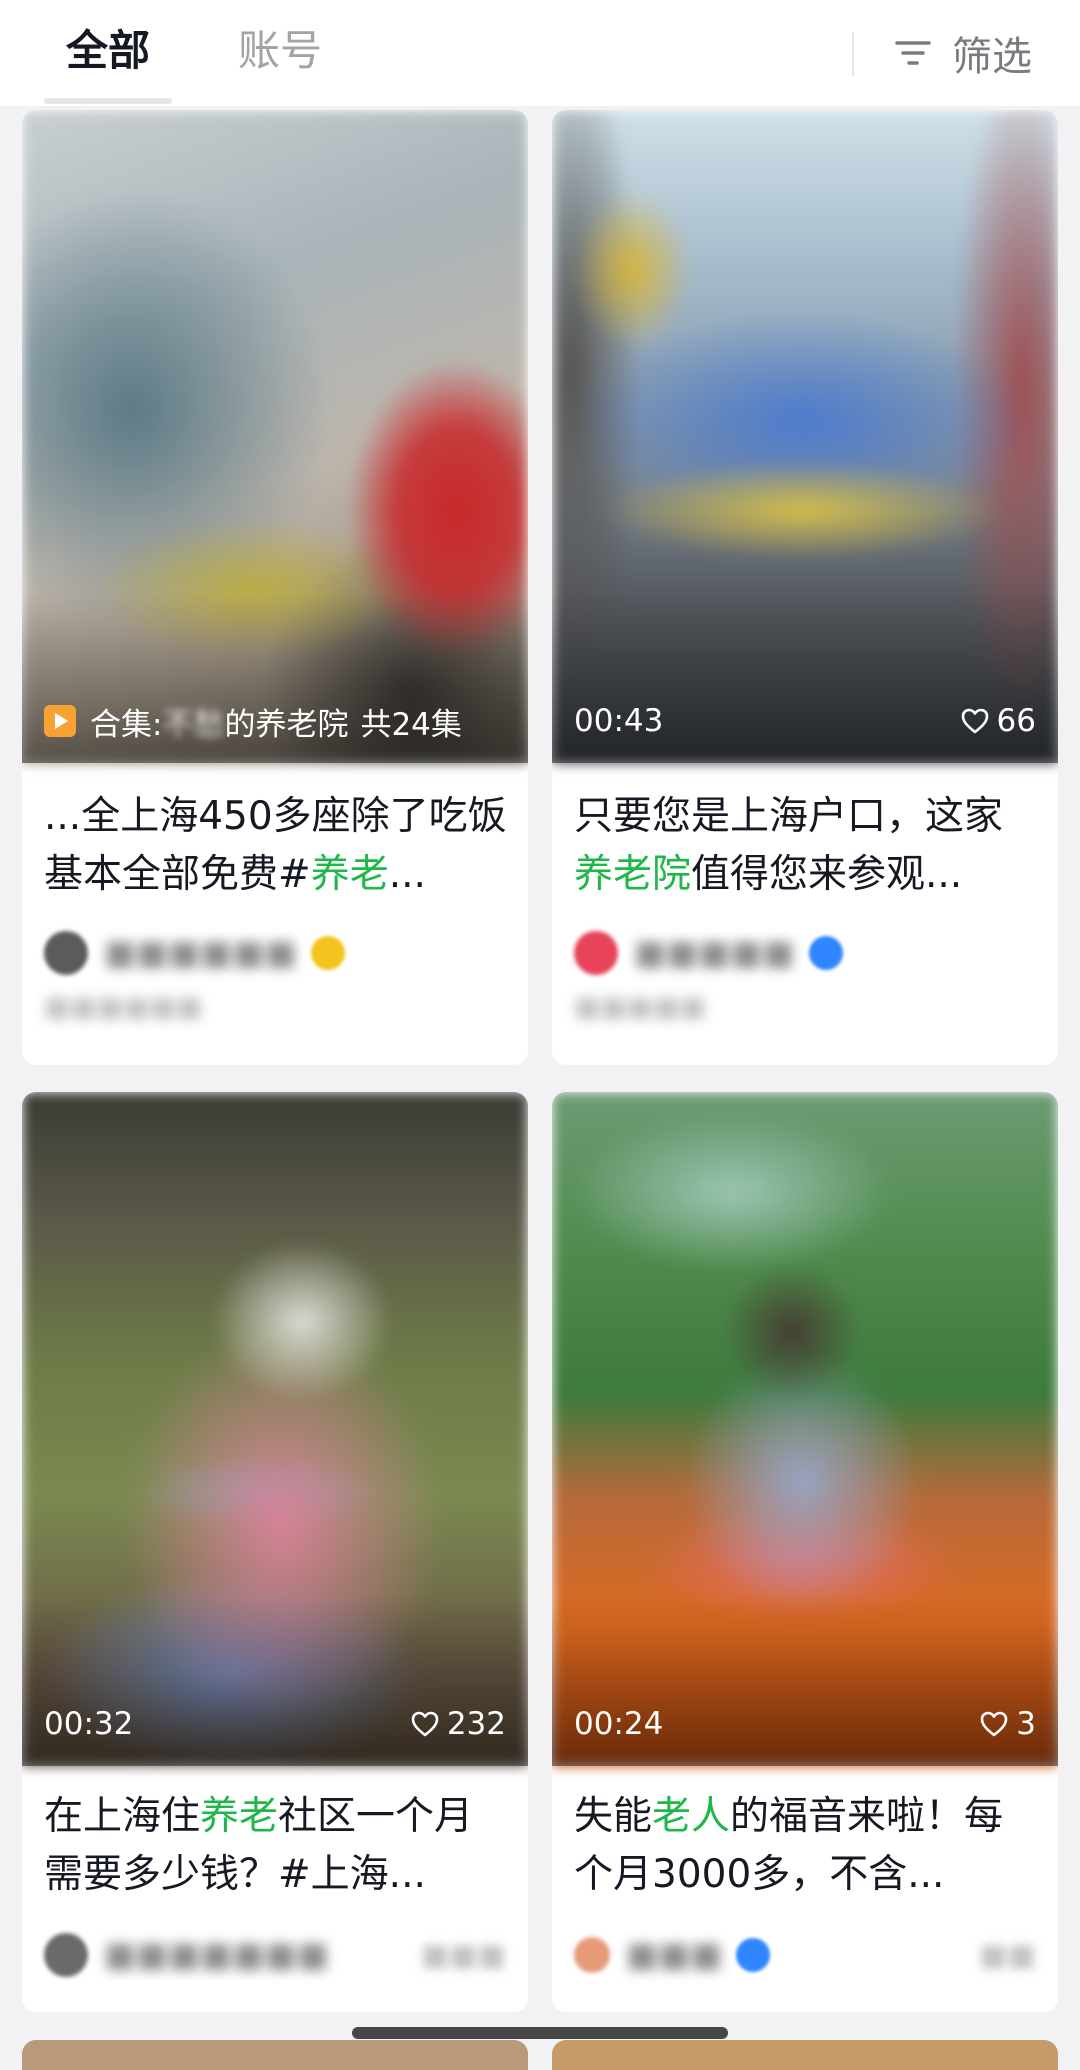 The image size is (1080, 2070). I want to click on like-count: 3, so click(1008, 1724).